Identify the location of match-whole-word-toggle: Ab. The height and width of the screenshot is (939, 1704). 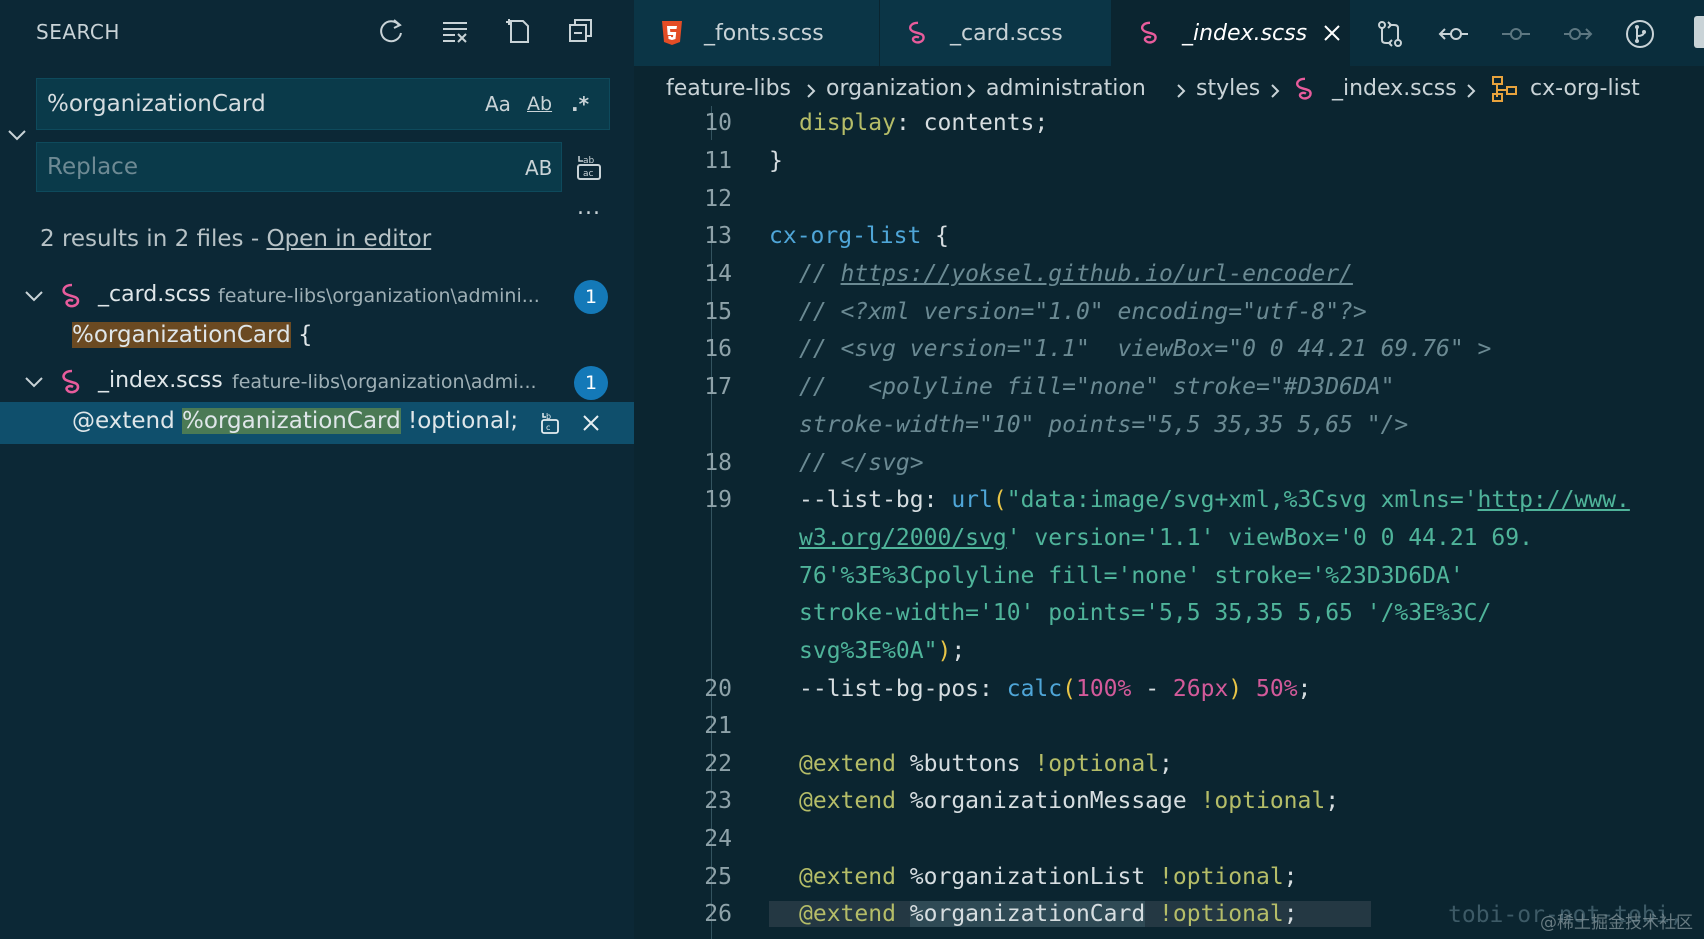
(539, 104).